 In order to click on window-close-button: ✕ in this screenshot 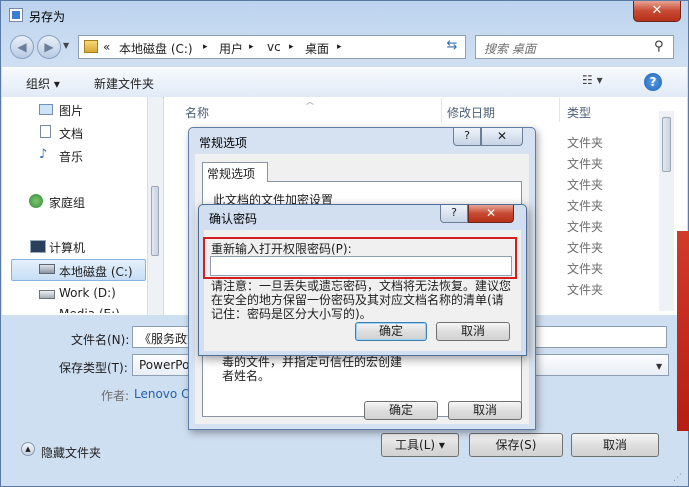, I will do `click(657, 11)`.